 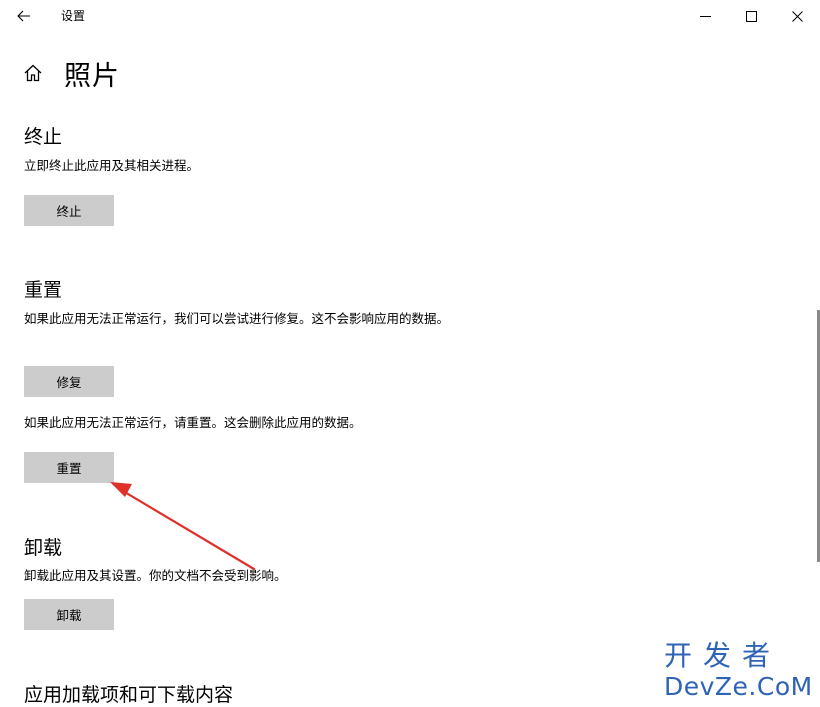 I want to click on annotation-arrow-head, so click(x=121, y=489).